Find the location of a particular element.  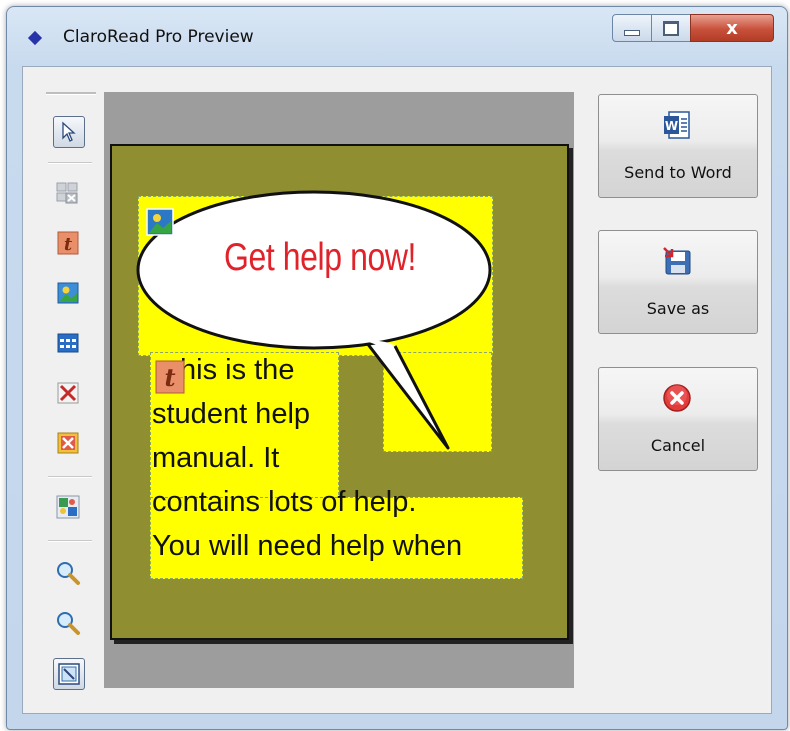

word-document-icon: W is located at coordinates (677, 125).